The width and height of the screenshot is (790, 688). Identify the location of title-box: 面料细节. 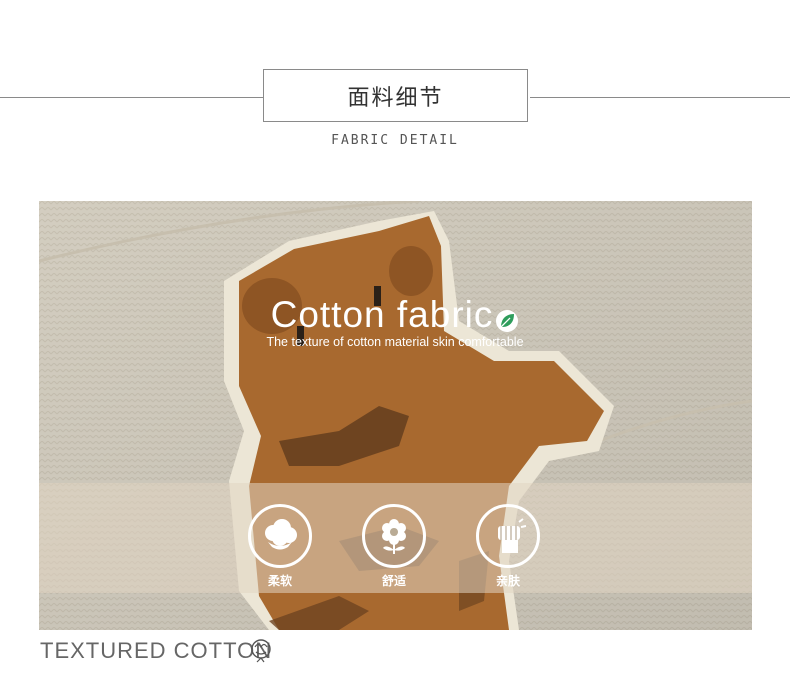
(395, 95).